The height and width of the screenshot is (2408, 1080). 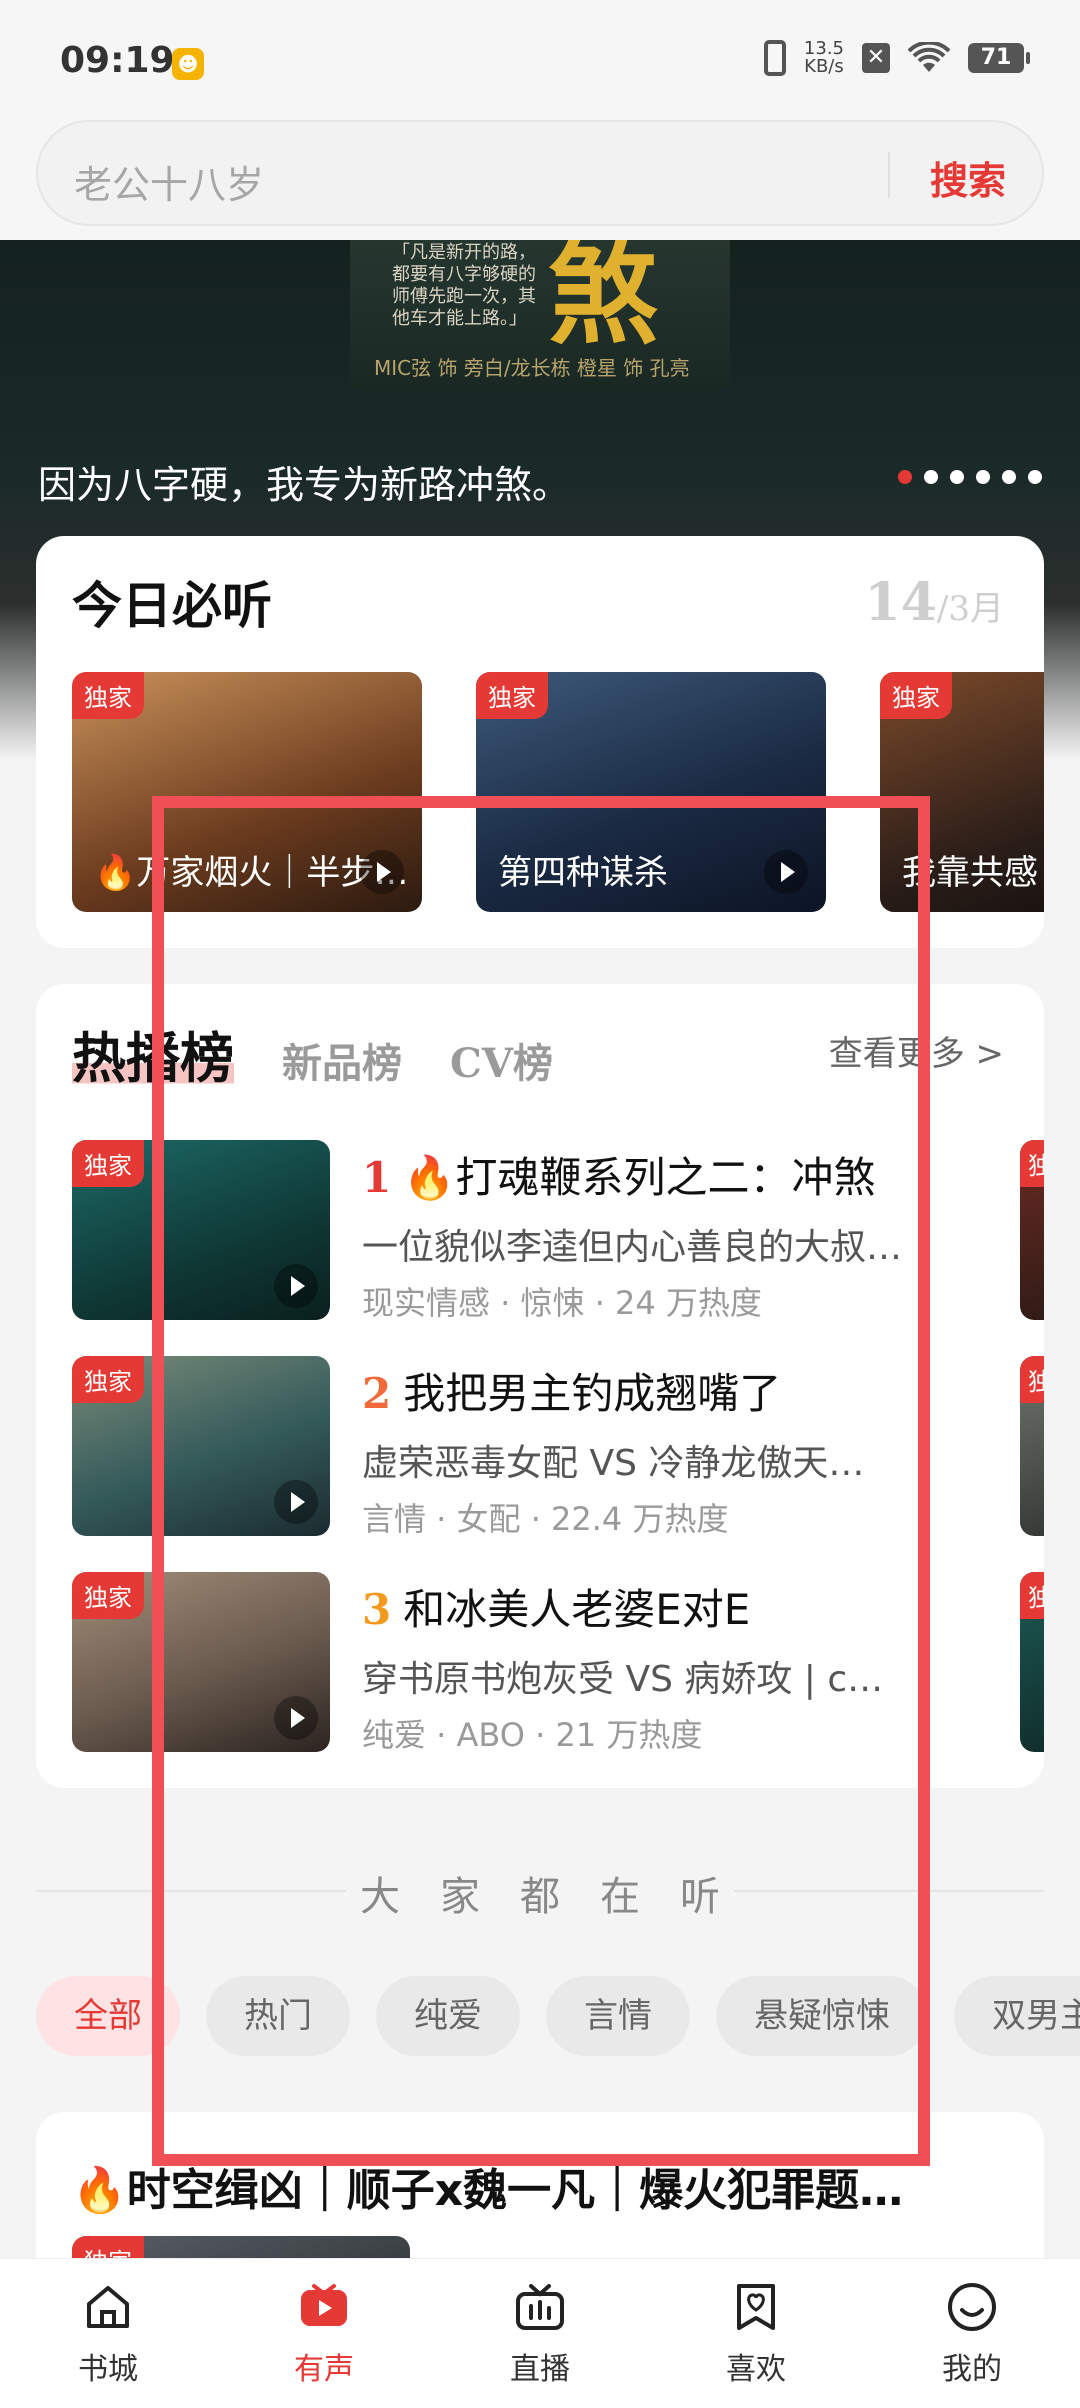 What do you see at coordinates (532, 368) in the screenshot?
I see `banner-cast: MIC弦 饰 旁白/龙长栋 橙星 饰 孔亮` at bounding box center [532, 368].